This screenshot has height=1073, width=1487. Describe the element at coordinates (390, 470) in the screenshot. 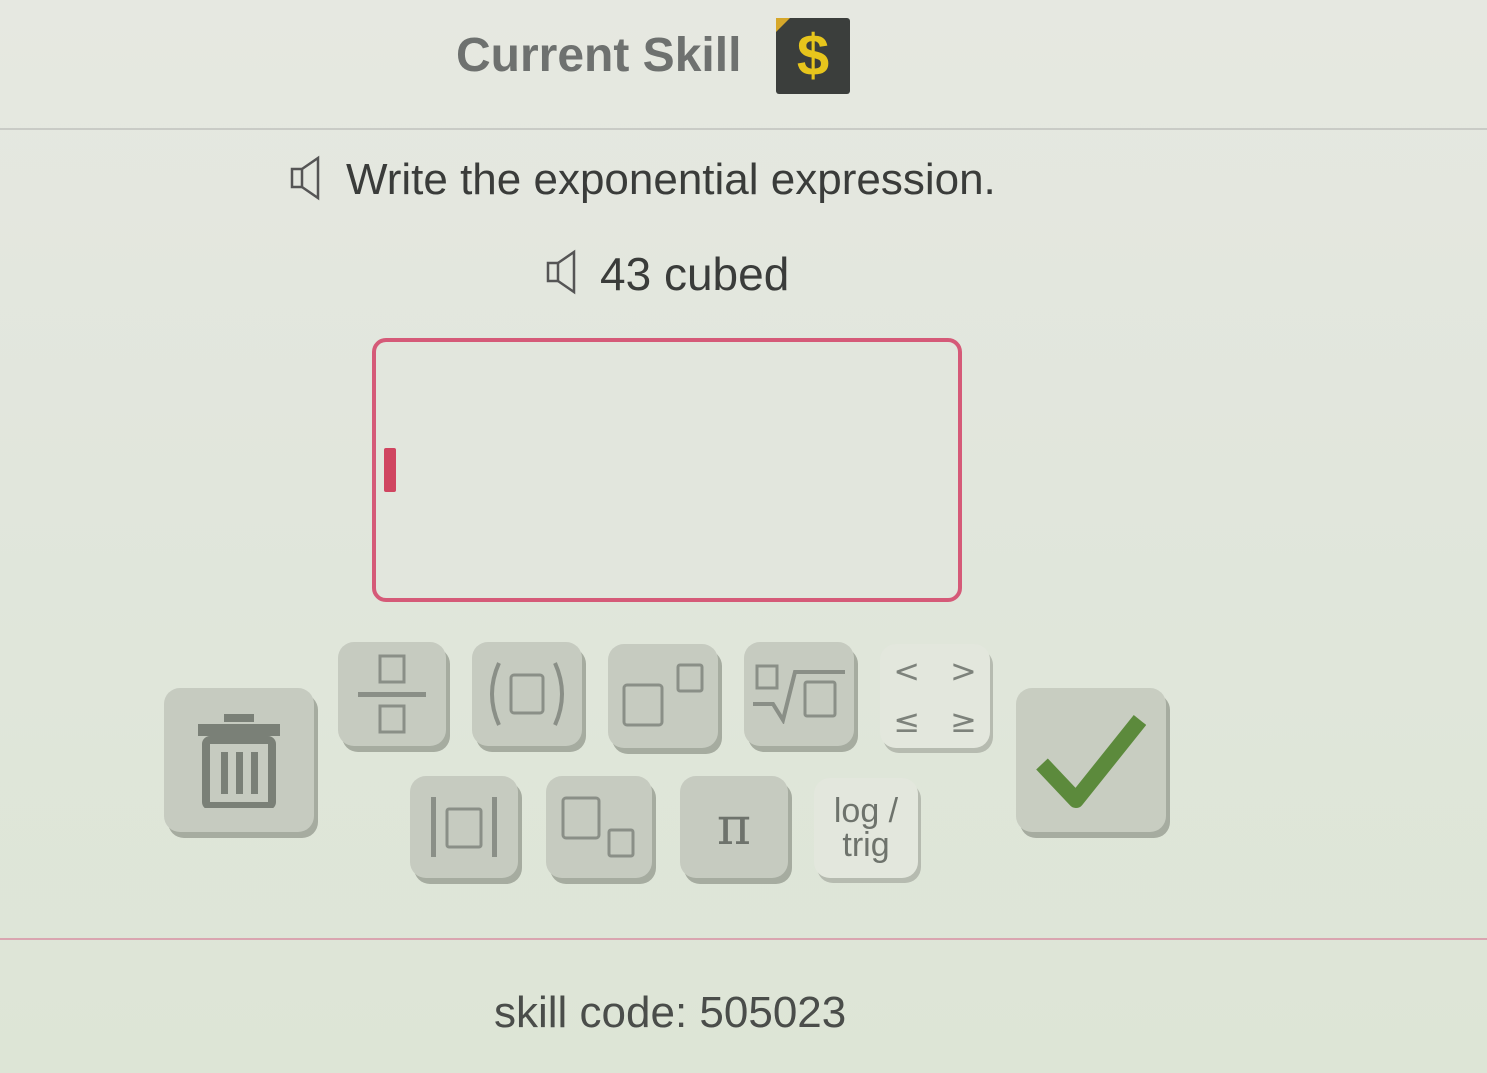

I see `text-cursor` at that location.